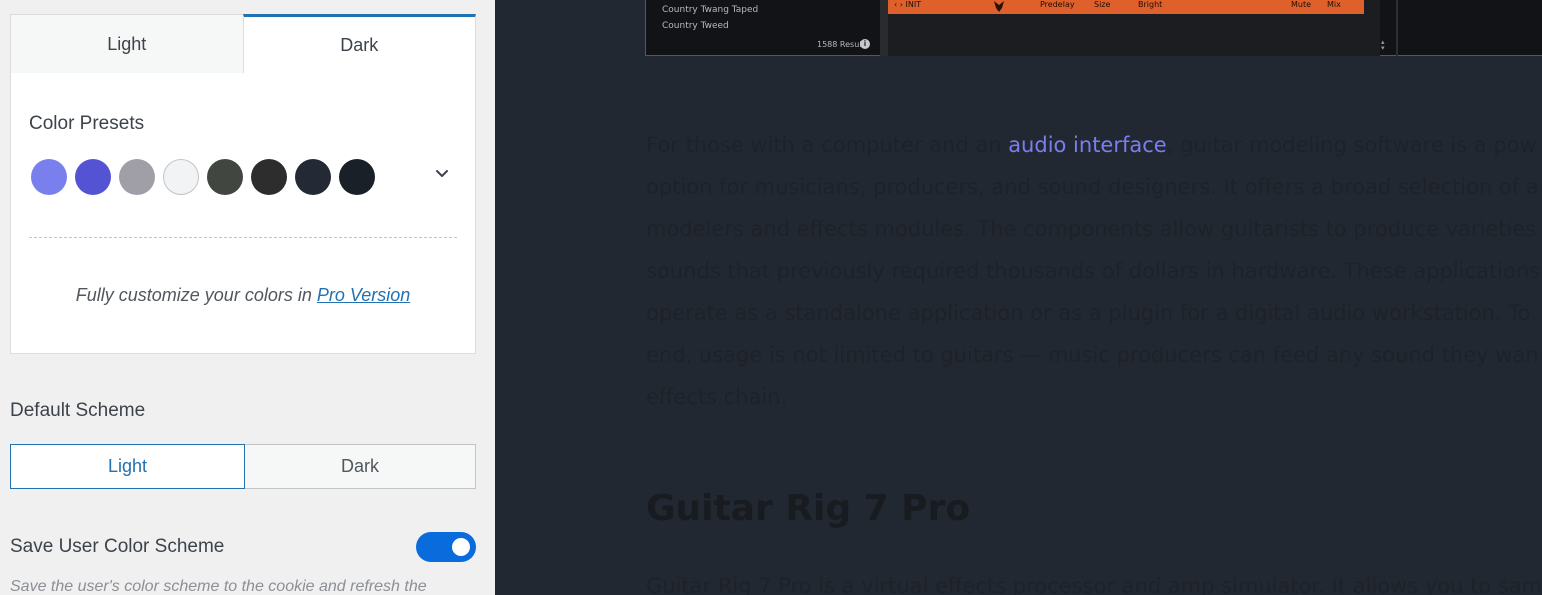 The height and width of the screenshot is (595, 1542). Describe the element at coordinates (461, 547) in the screenshot. I see `switch-knob` at that location.